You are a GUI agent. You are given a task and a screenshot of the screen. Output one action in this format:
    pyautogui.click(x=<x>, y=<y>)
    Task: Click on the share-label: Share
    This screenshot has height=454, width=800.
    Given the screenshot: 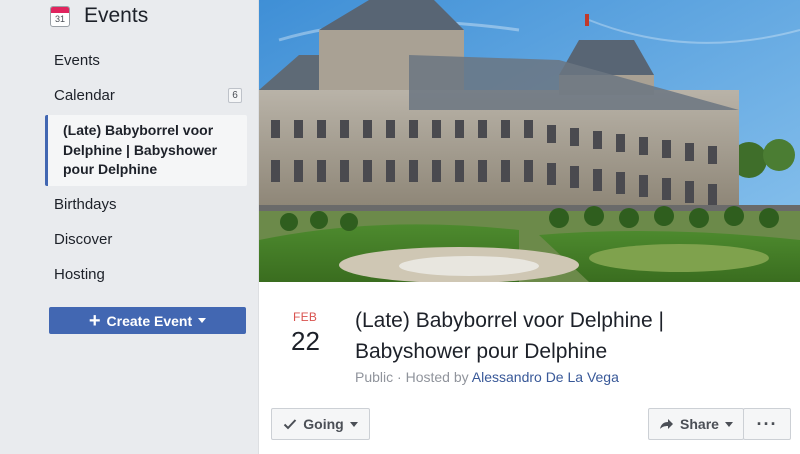 What is the action you would take?
    pyautogui.click(x=699, y=424)
    